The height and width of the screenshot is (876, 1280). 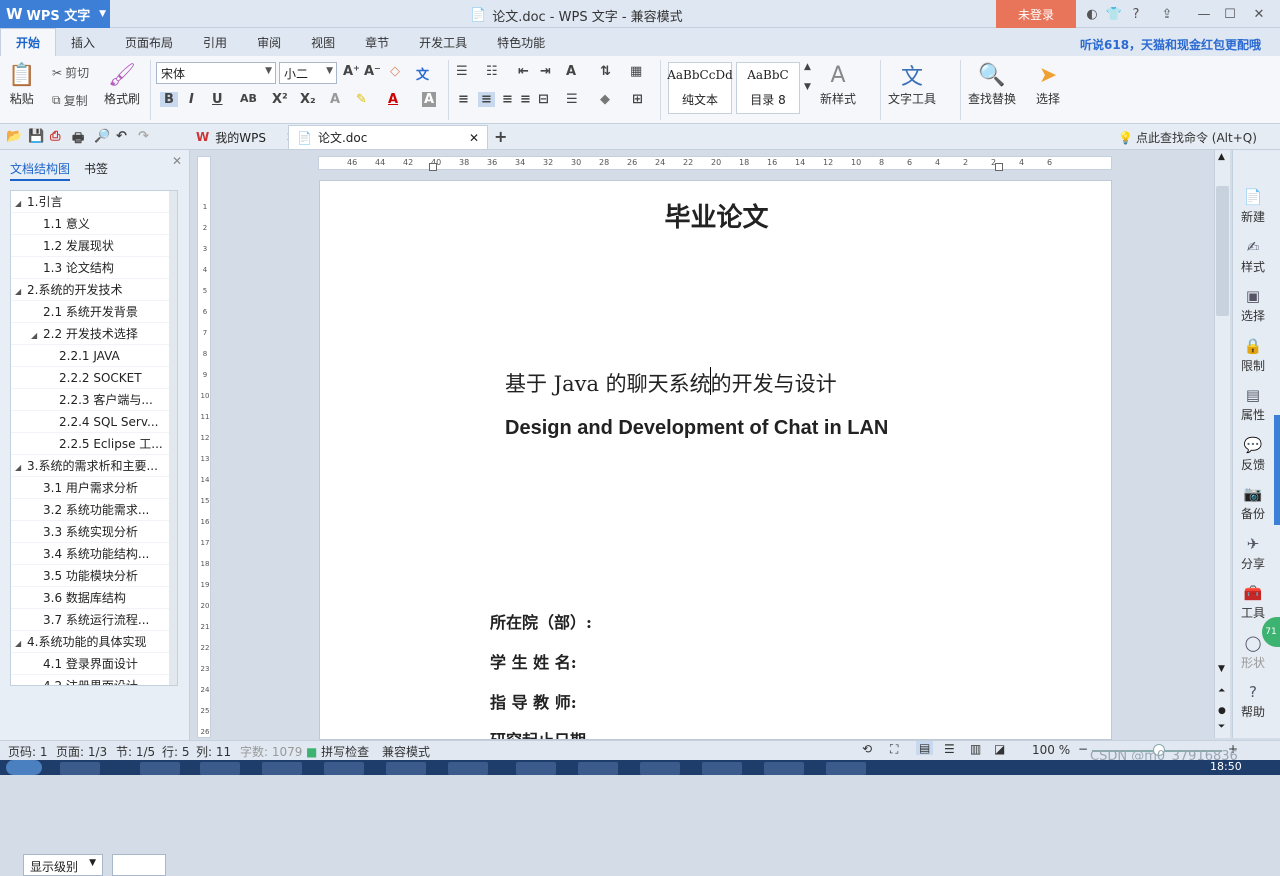 What do you see at coordinates (700, 88) in the screenshot?
I see `style-plain-text: AaBbCcDd 纯文本` at bounding box center [700, 88].